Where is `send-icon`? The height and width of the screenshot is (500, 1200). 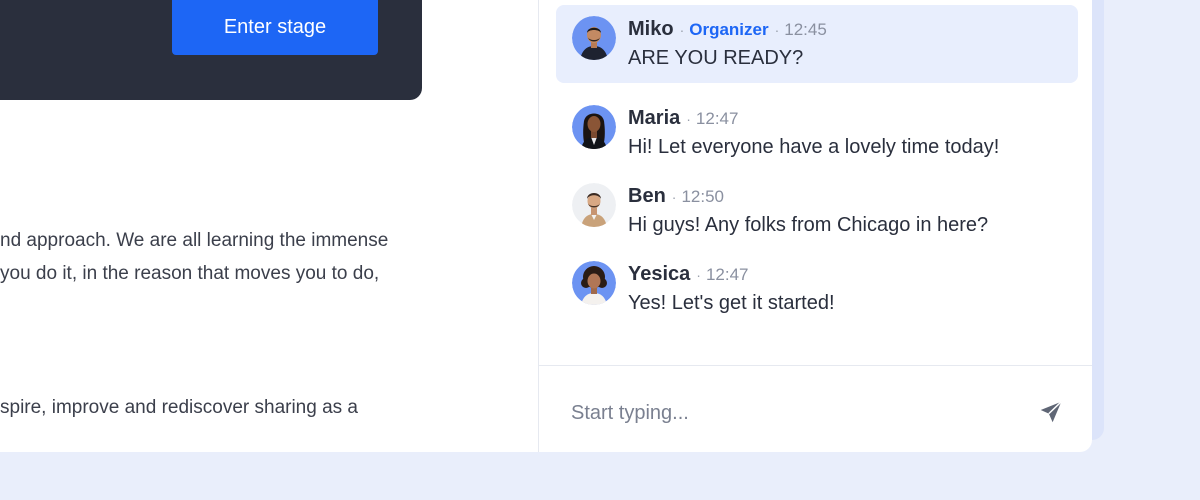
send-icon is located at coordinates (1051, 413).